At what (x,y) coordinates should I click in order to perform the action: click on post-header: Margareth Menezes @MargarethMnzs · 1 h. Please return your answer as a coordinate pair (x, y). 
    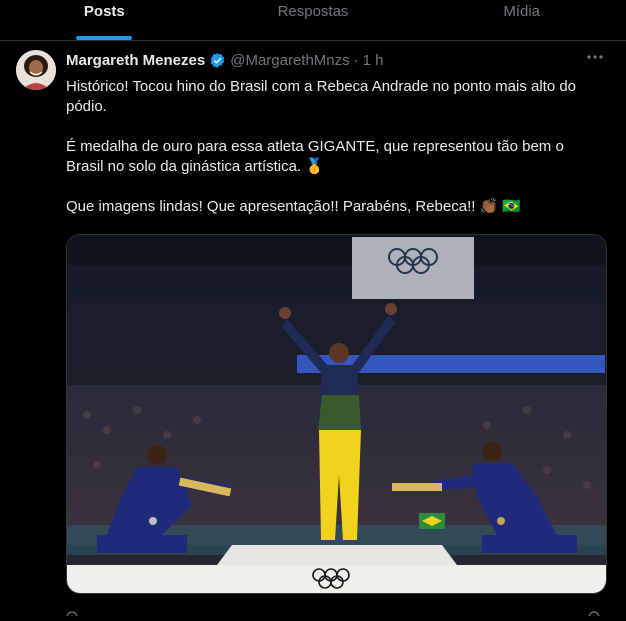
    Looking at the image, I should click on (331, 60).